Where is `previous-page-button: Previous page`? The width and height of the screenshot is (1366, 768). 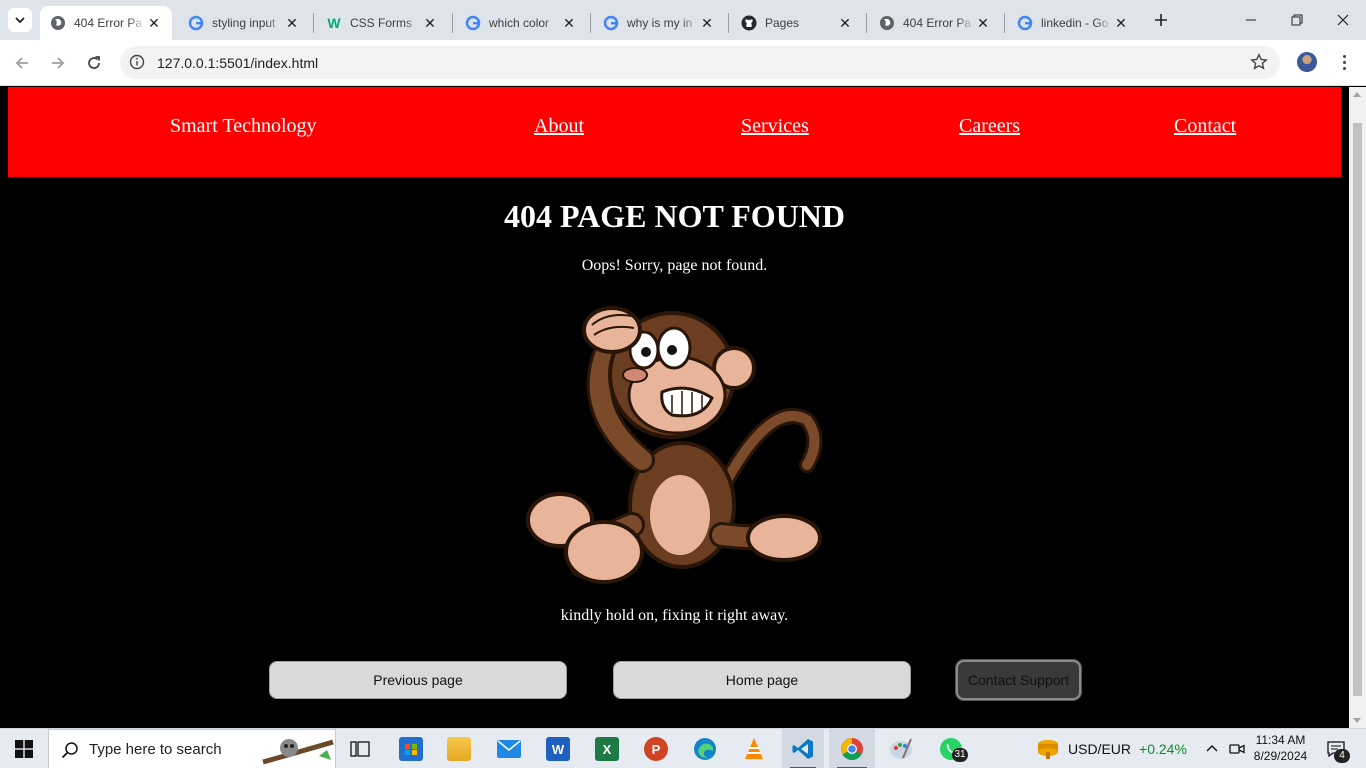
previous-page-button: Previous page is located at coordinates (418, 680).